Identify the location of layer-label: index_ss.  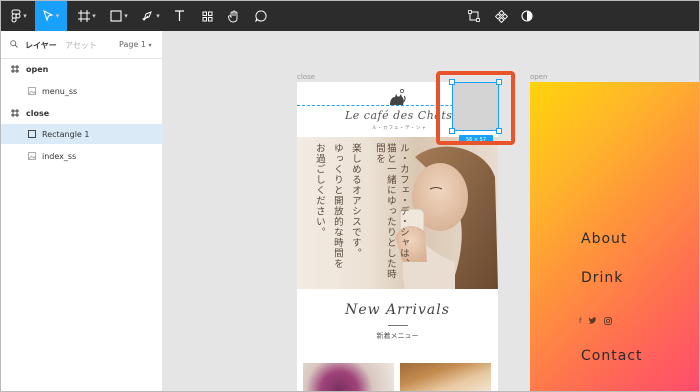
(59, 156).